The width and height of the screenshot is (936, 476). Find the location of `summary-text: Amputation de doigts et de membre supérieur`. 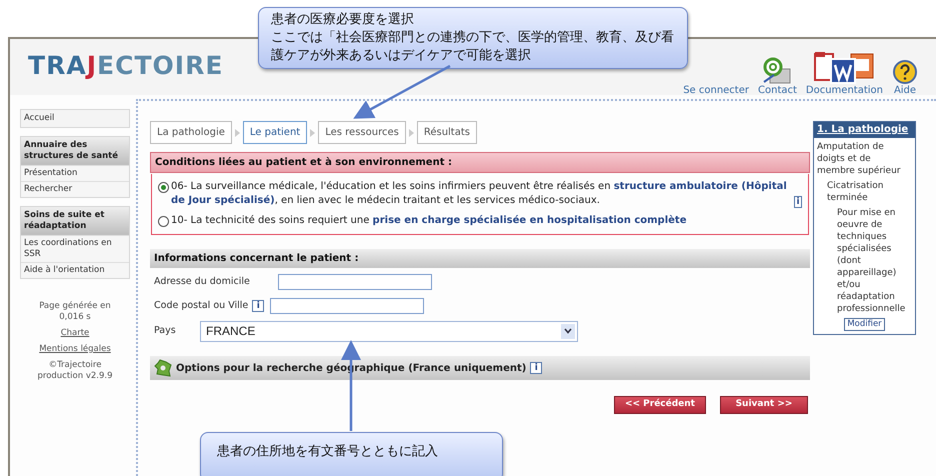

summary-text: Amputation de doigts et de membre supérieur is located at coordinates (859, 159).